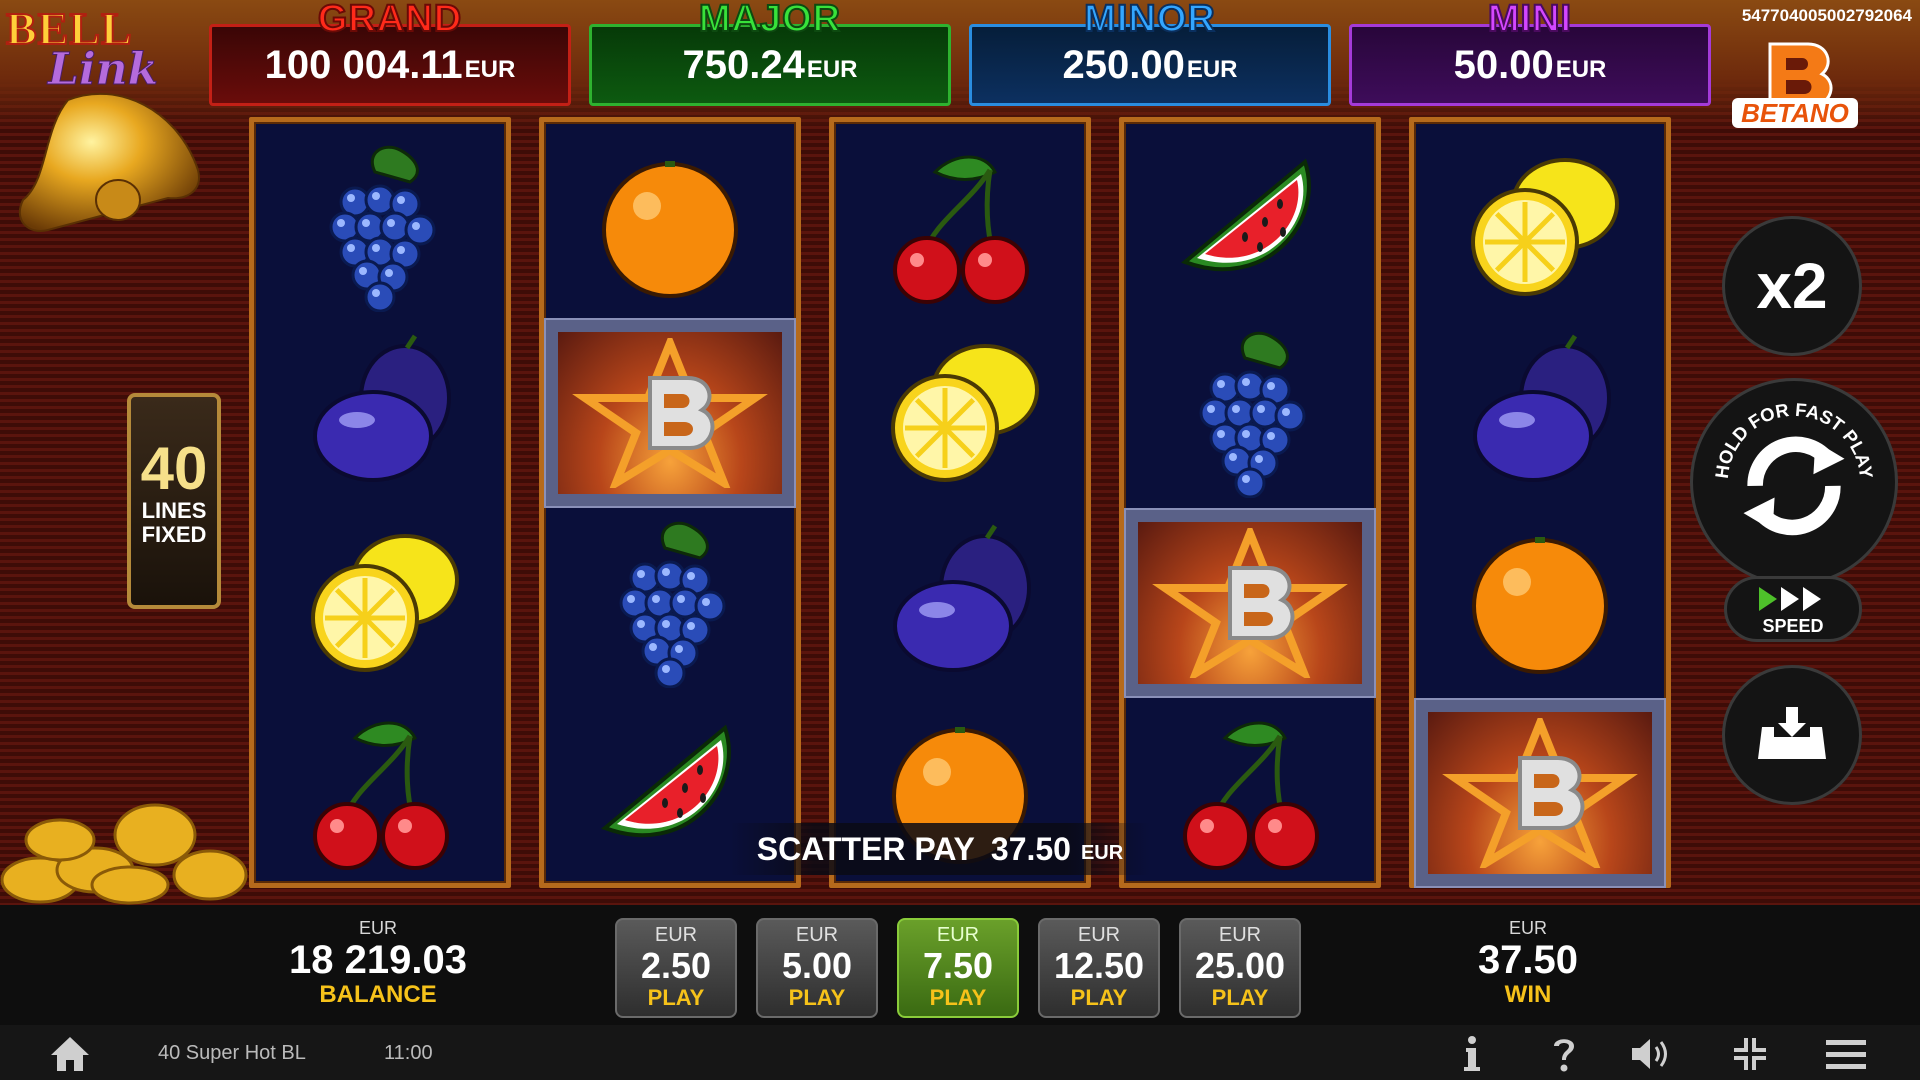 The image size is (1920, 1080). I want to click on session-id: 5477040050027920​64, so click(1826, 15).